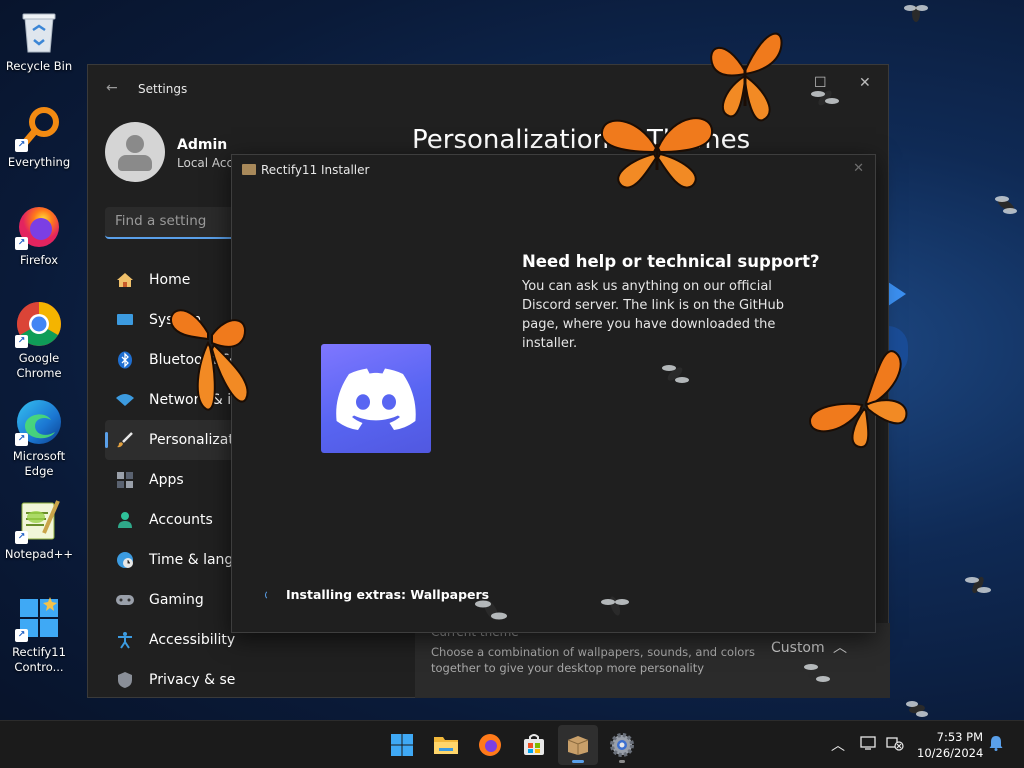 The image size is (1024, 768). What do you see at coordinates (895, 745) in the screenshot?
I see `network-disconnected-icon` at bounding box center [895, 745].